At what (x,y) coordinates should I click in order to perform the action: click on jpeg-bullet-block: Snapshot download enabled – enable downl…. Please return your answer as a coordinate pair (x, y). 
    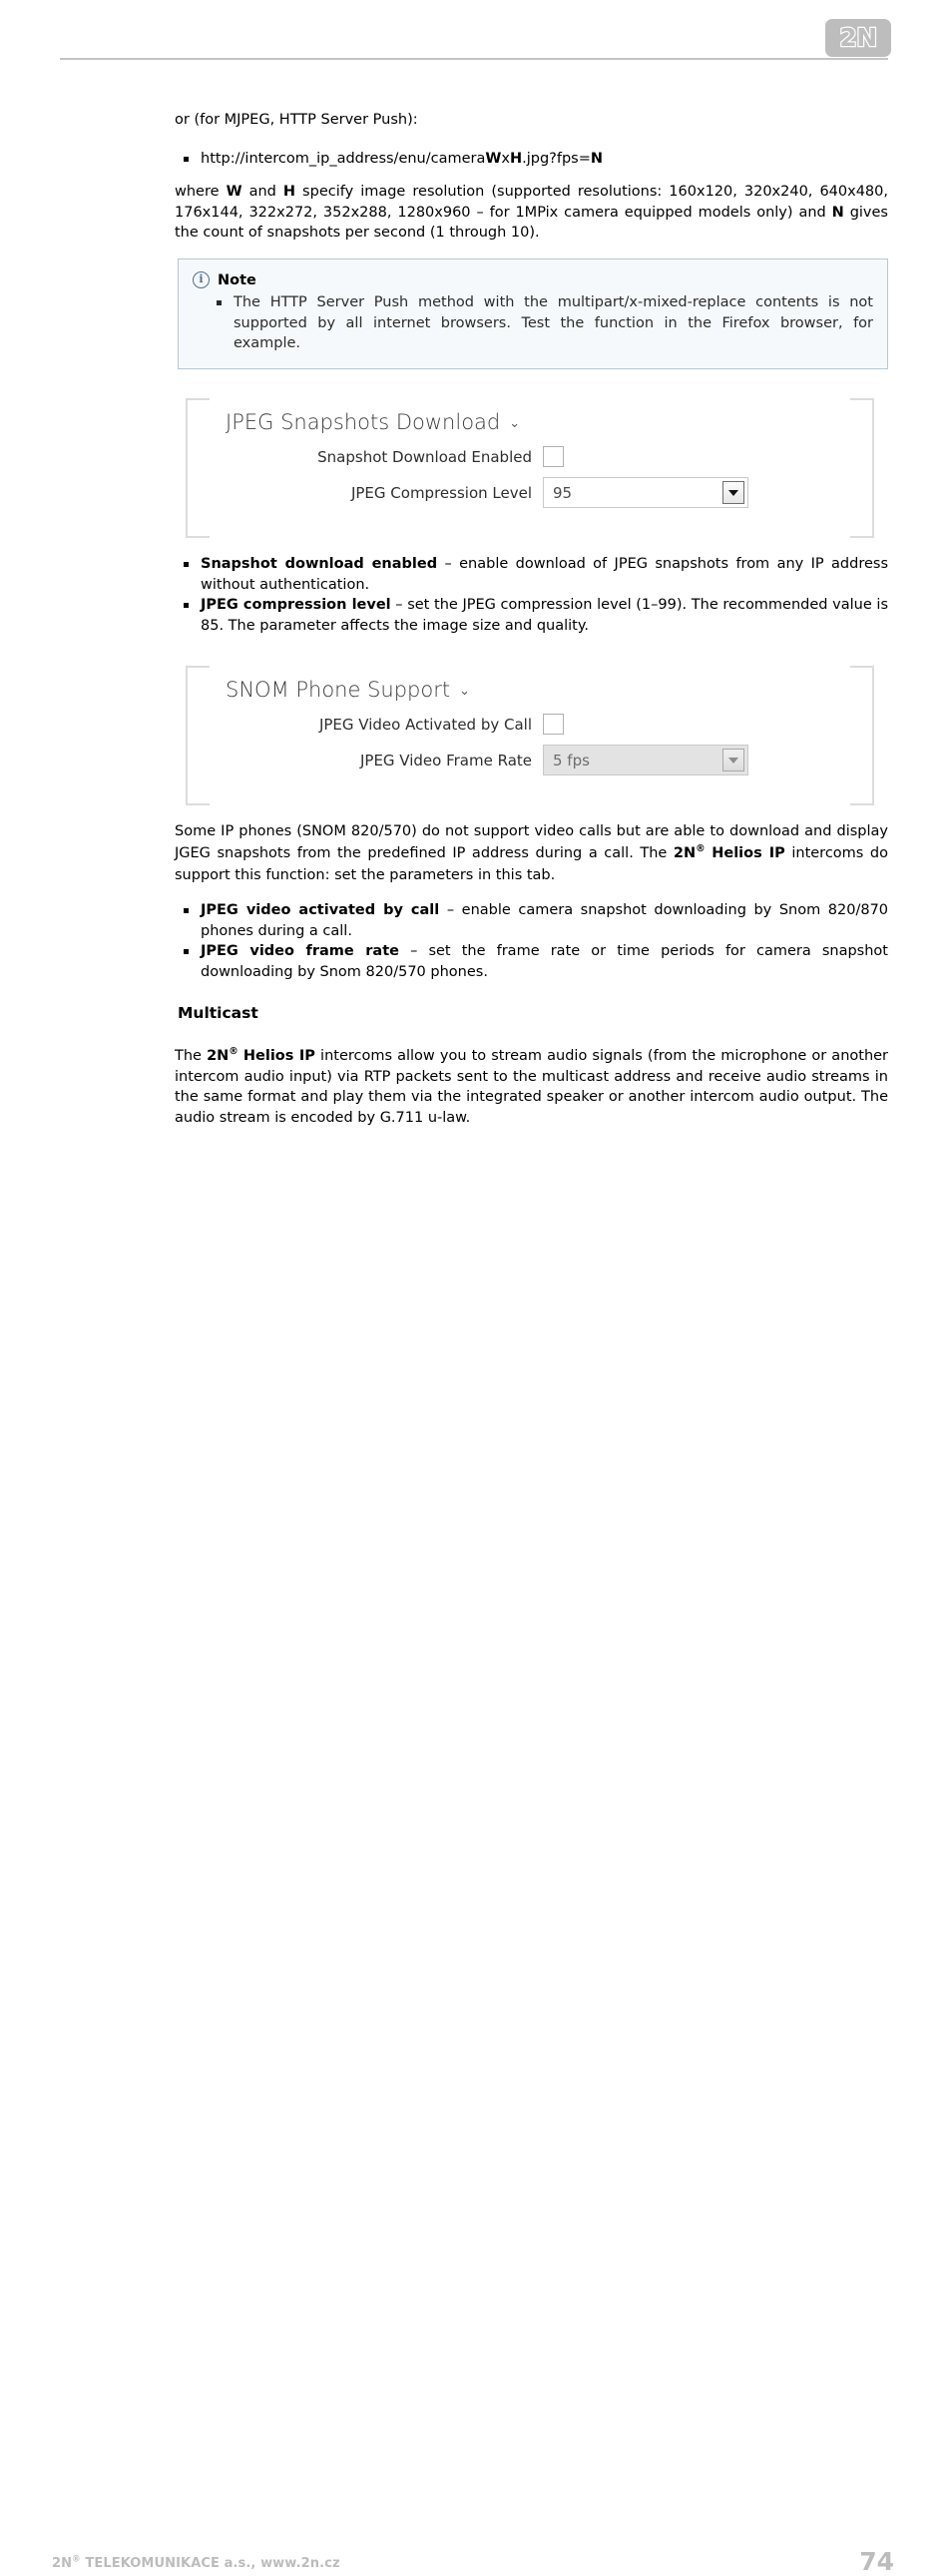
    Looking at the image, I should click on (531, 595).